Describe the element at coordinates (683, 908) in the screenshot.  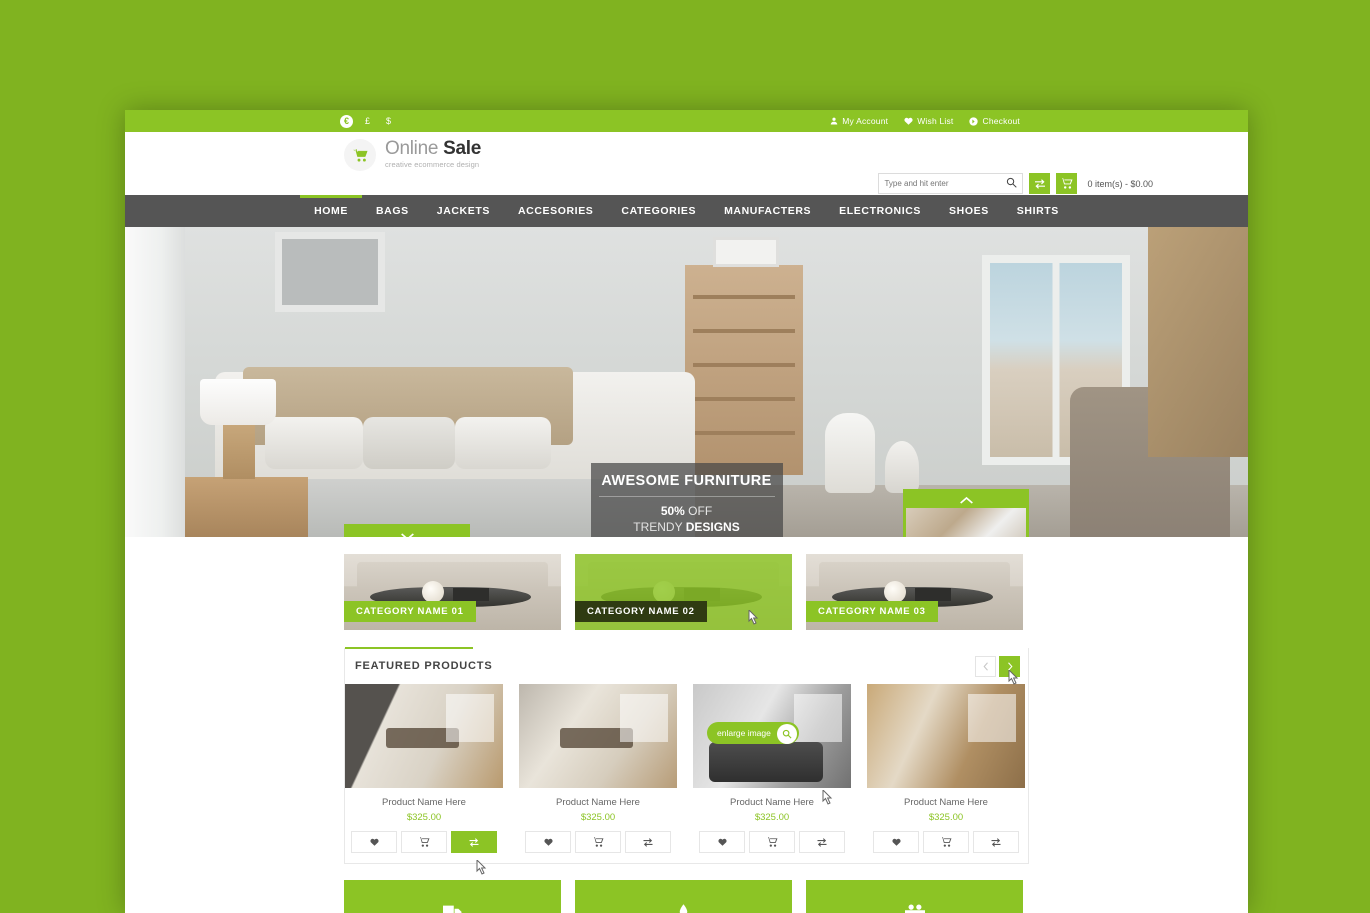
I see `leaf-icon` at that location.